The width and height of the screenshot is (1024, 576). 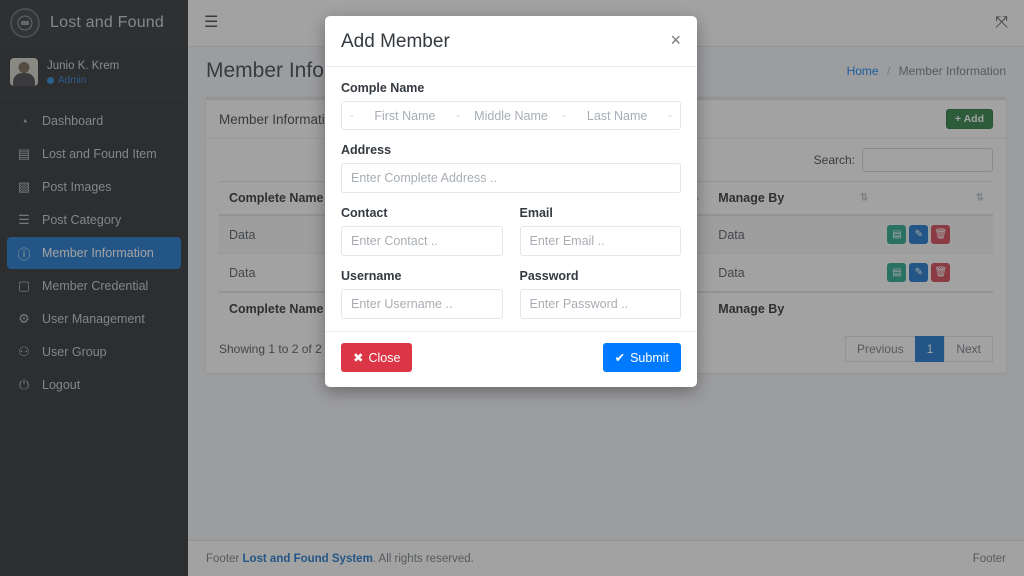 What do you see at coordinates (620, 358) in the screenshot?
I see `check-icon: ✔` at bounding box center [620, 358].